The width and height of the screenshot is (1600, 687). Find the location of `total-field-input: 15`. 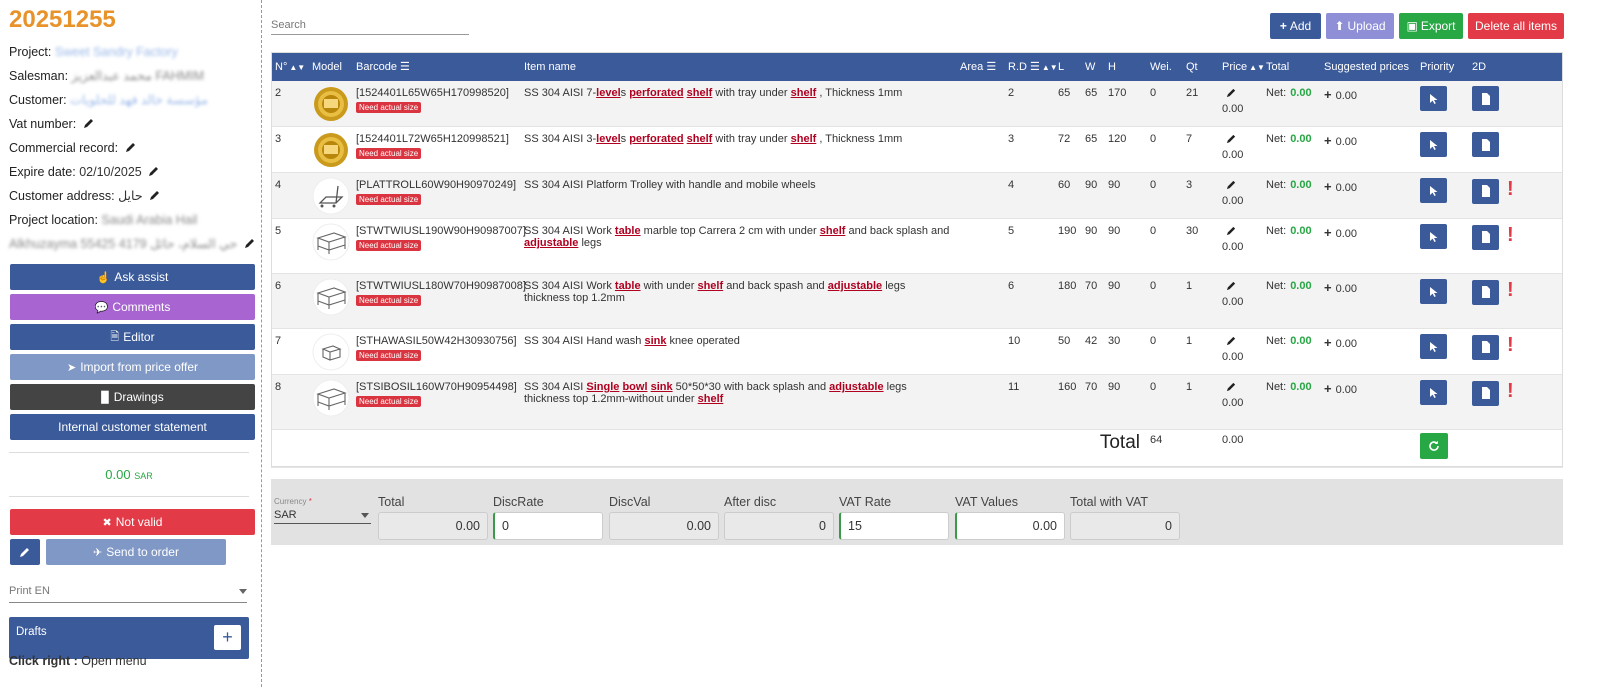

total-field-input: 15 is located at coordinates (894, 526).